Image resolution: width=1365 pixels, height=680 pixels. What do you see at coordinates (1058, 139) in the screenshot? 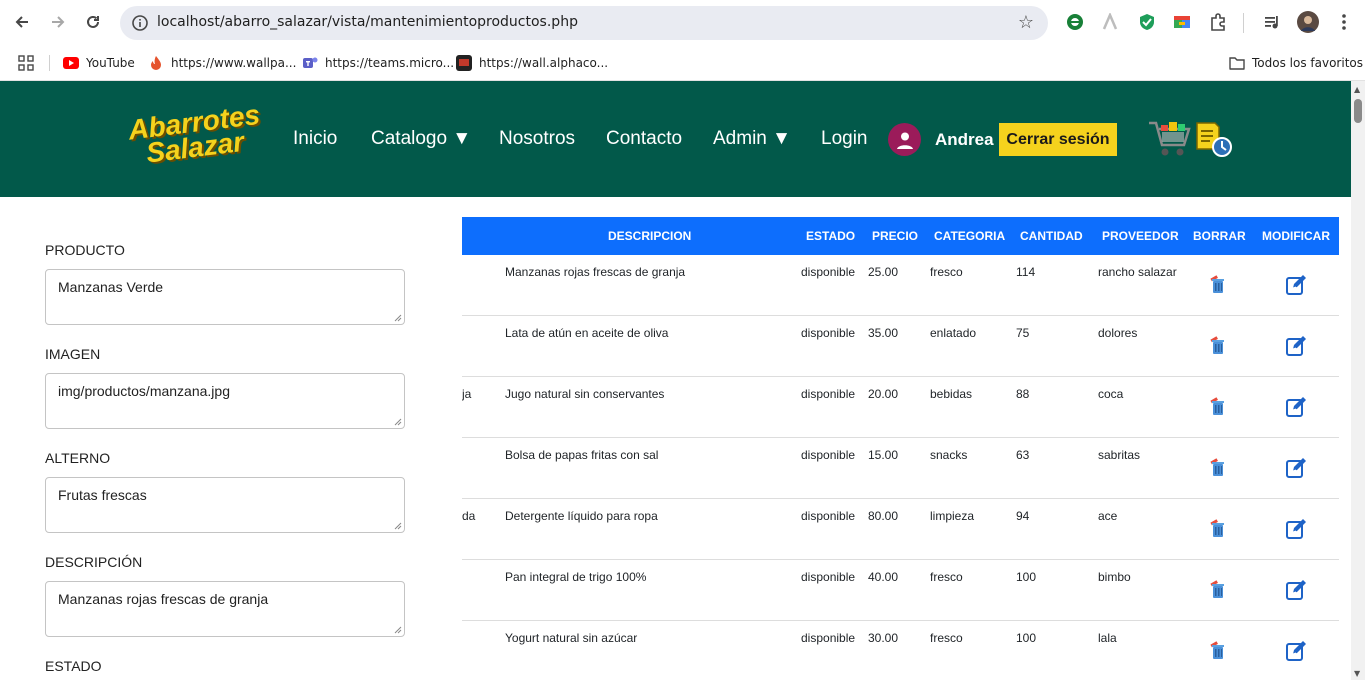
I see `logout-button: Cerrar sesión` at bounding box center [1058, 139].